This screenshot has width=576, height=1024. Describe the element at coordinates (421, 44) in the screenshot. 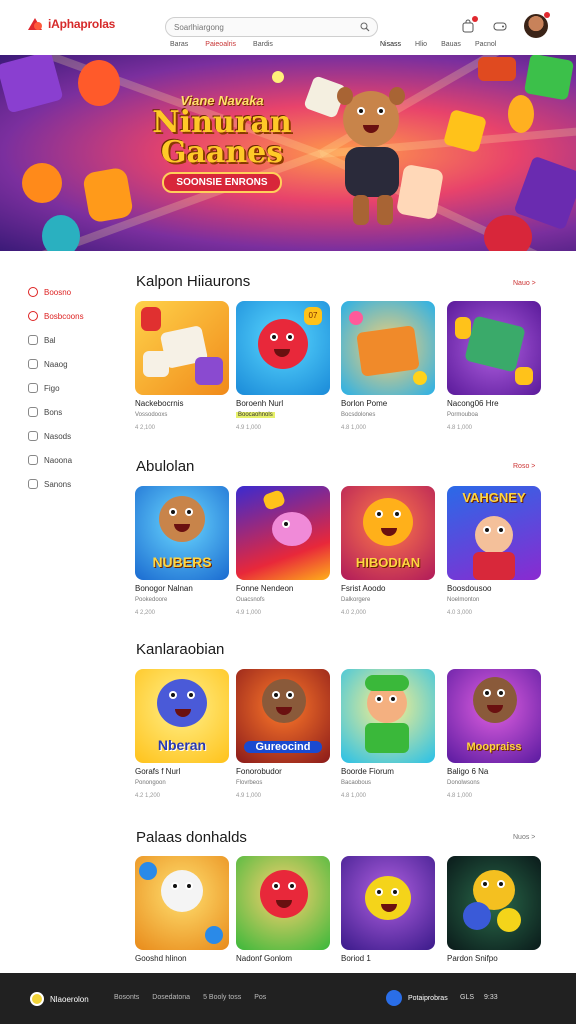

I see `subnav-item: Hlio` at that location.